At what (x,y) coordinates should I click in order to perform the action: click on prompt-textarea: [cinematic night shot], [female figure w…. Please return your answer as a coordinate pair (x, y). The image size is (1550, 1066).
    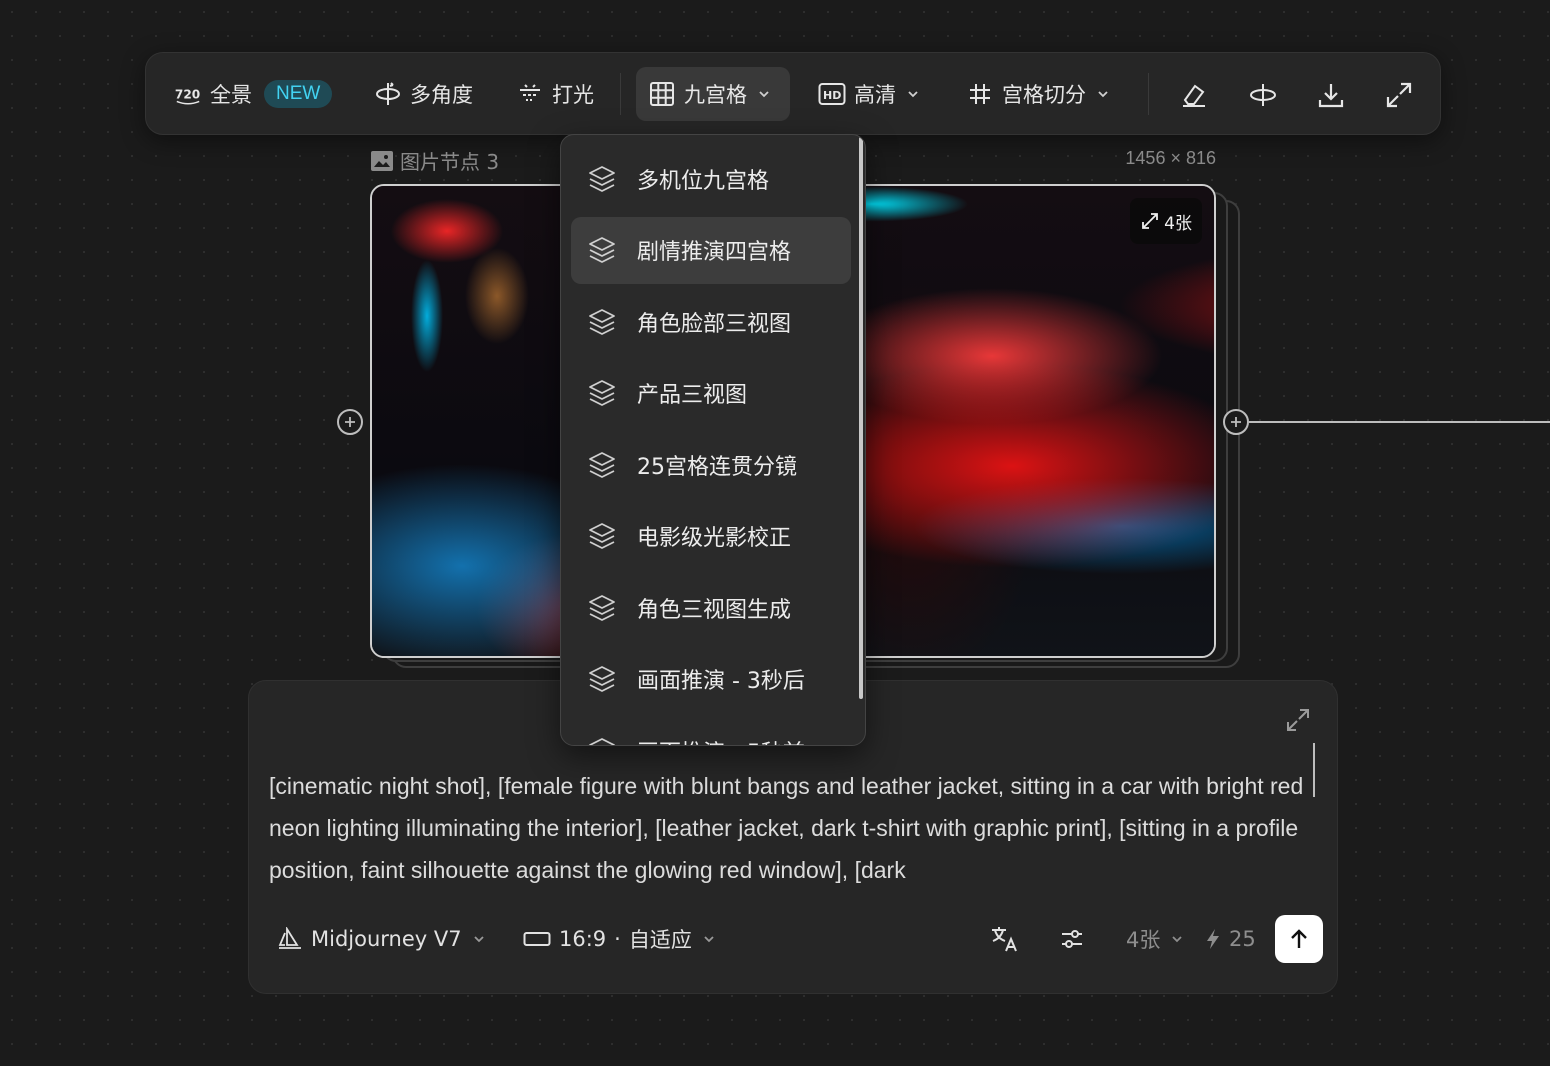
    Looking at the image, I should click on (794, 828).